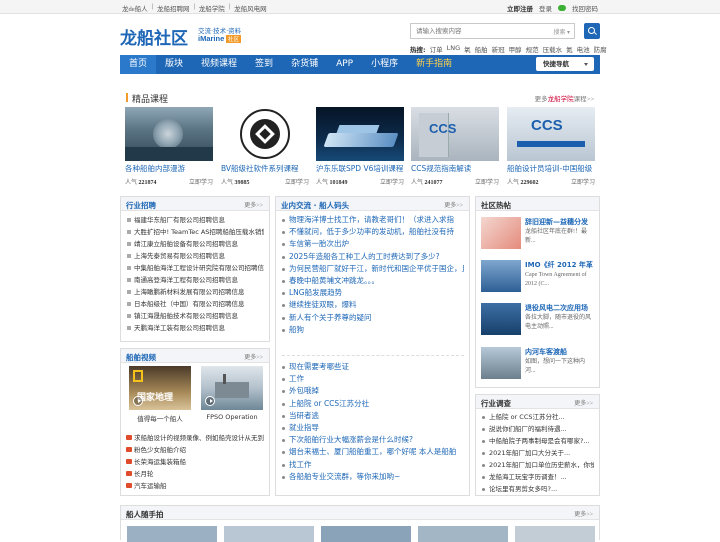 The width and height of the screenshot is (720, 542). Describe the element at coordinates (372, 232) in the screenshot. I see `list-item: 不懂就问，低于多少功率的发动机，船舶社没有持` at that location.